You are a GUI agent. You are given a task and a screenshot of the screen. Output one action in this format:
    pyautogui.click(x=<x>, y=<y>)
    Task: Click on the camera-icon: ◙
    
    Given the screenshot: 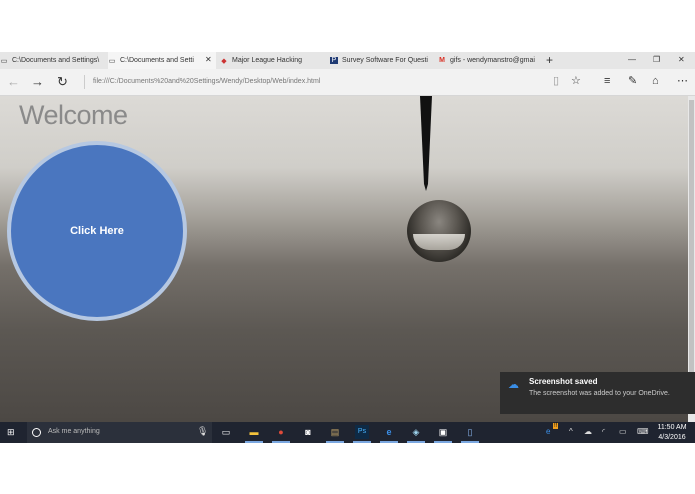 What is the action you would take?
    pyautogui.click(x=308, y=432)
    